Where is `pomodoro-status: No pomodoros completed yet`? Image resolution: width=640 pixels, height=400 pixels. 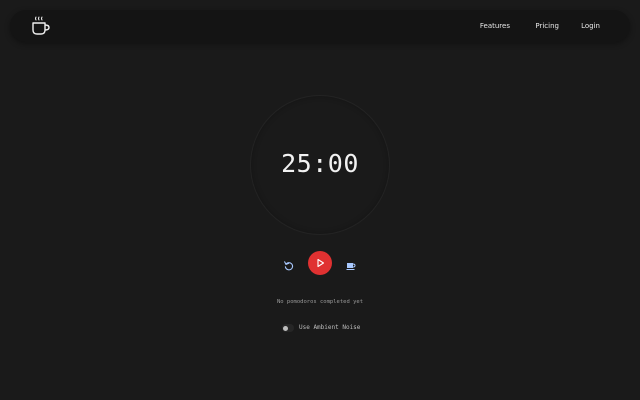 pomodoro-status: No pomodoros completed yet is located at coordinates (320, 302).